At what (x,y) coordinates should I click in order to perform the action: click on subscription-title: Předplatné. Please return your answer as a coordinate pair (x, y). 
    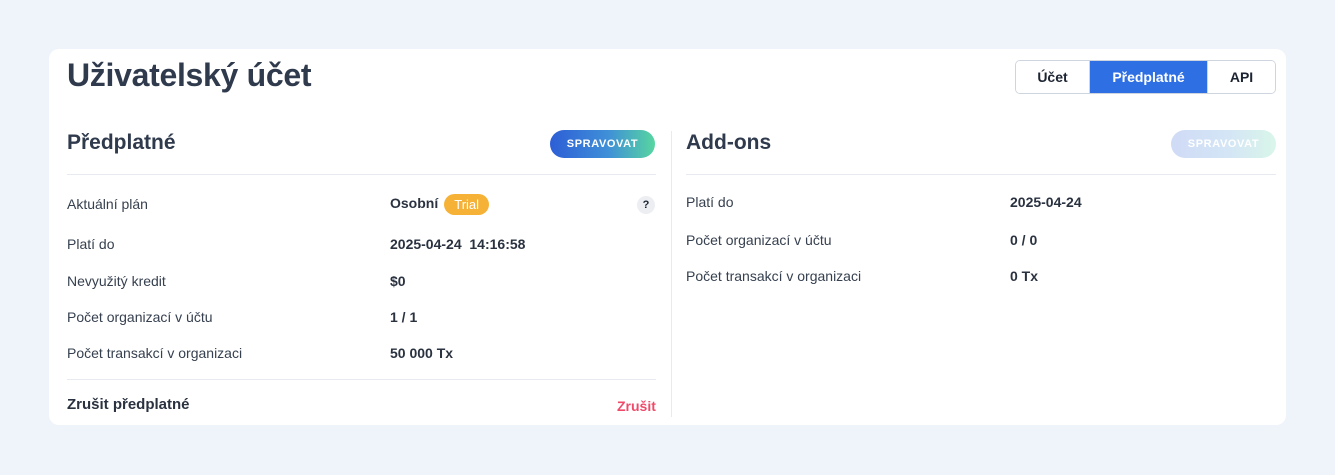
    Looking at the image, I should click on (121, 142).